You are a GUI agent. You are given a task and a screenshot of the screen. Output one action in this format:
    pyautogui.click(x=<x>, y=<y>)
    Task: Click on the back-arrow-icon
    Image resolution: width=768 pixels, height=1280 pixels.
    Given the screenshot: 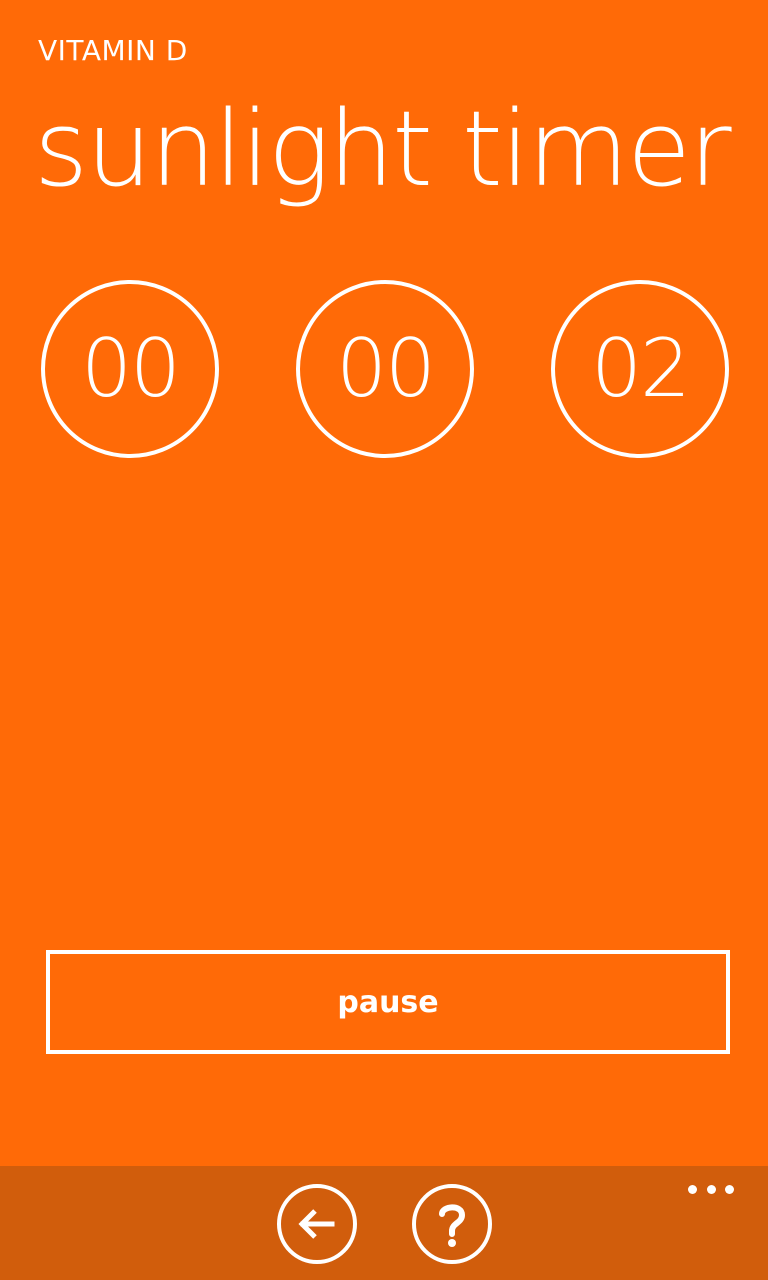 What is the action you would take?
    pyautogui.click(x=316, y=1224)
    